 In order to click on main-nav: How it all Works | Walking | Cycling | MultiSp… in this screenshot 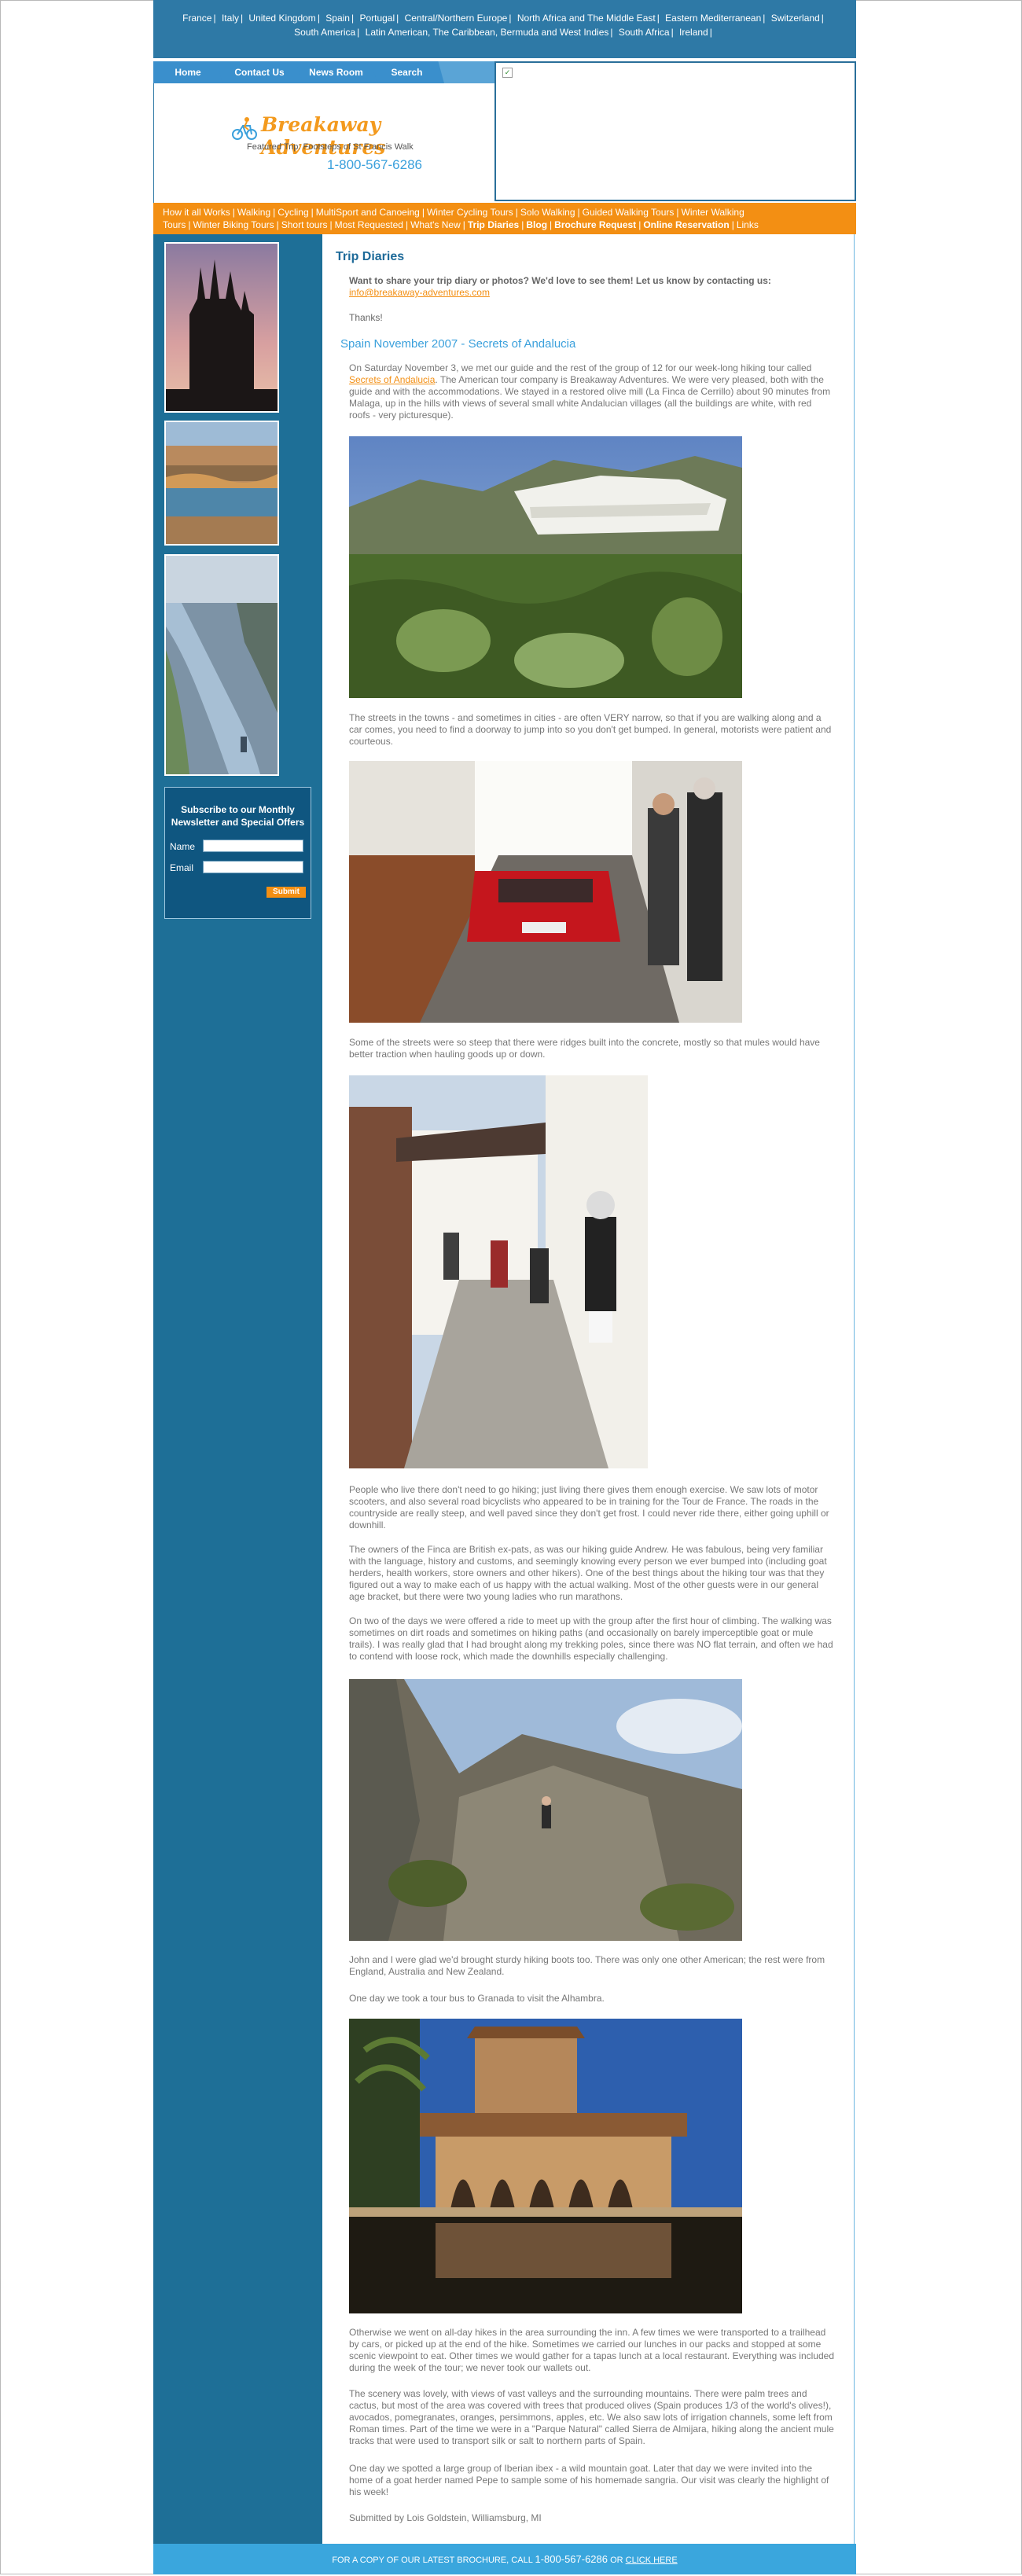, I will do `click(505, 218)`.